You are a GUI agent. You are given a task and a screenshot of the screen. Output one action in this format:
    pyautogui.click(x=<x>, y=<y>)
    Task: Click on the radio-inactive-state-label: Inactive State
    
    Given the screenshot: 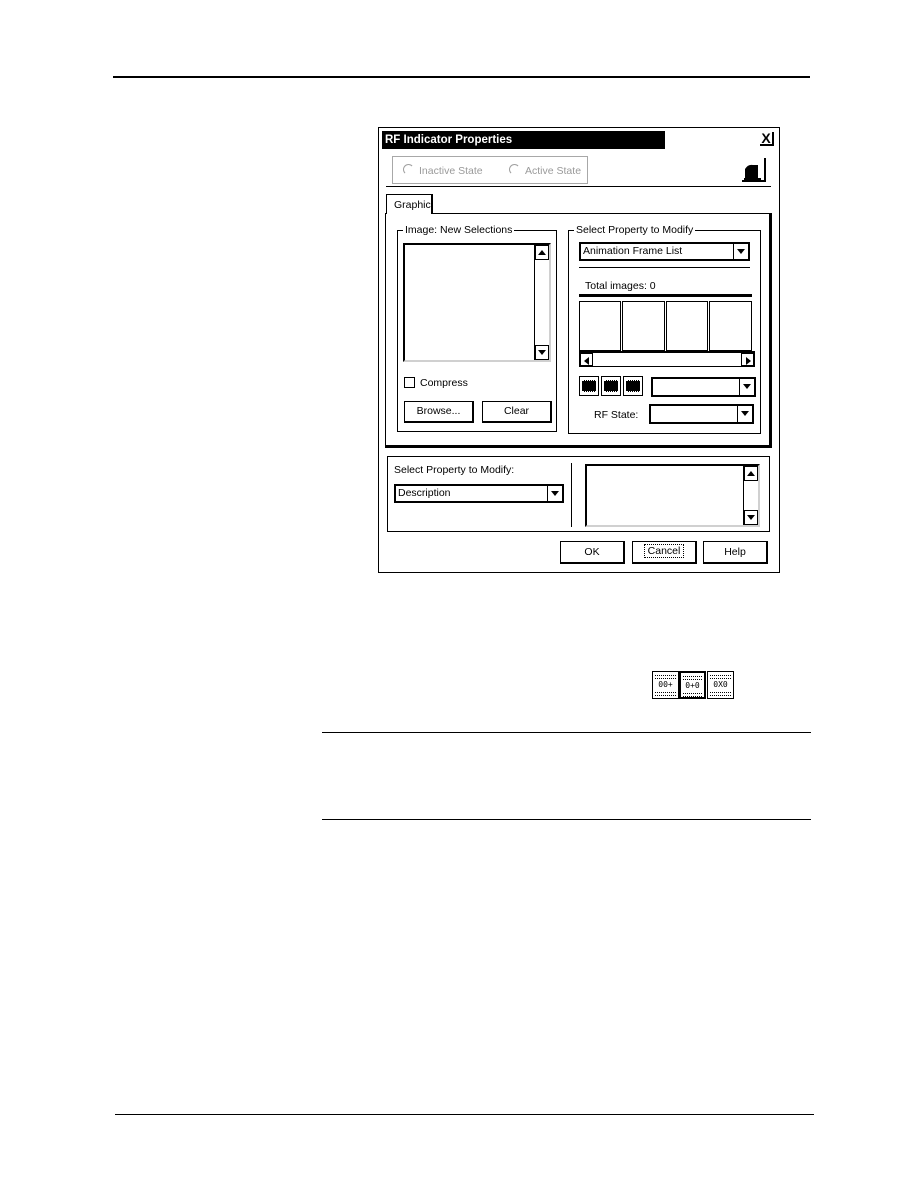 What is the action you would take?
    pyautogui.click(x=451, y=171)
    